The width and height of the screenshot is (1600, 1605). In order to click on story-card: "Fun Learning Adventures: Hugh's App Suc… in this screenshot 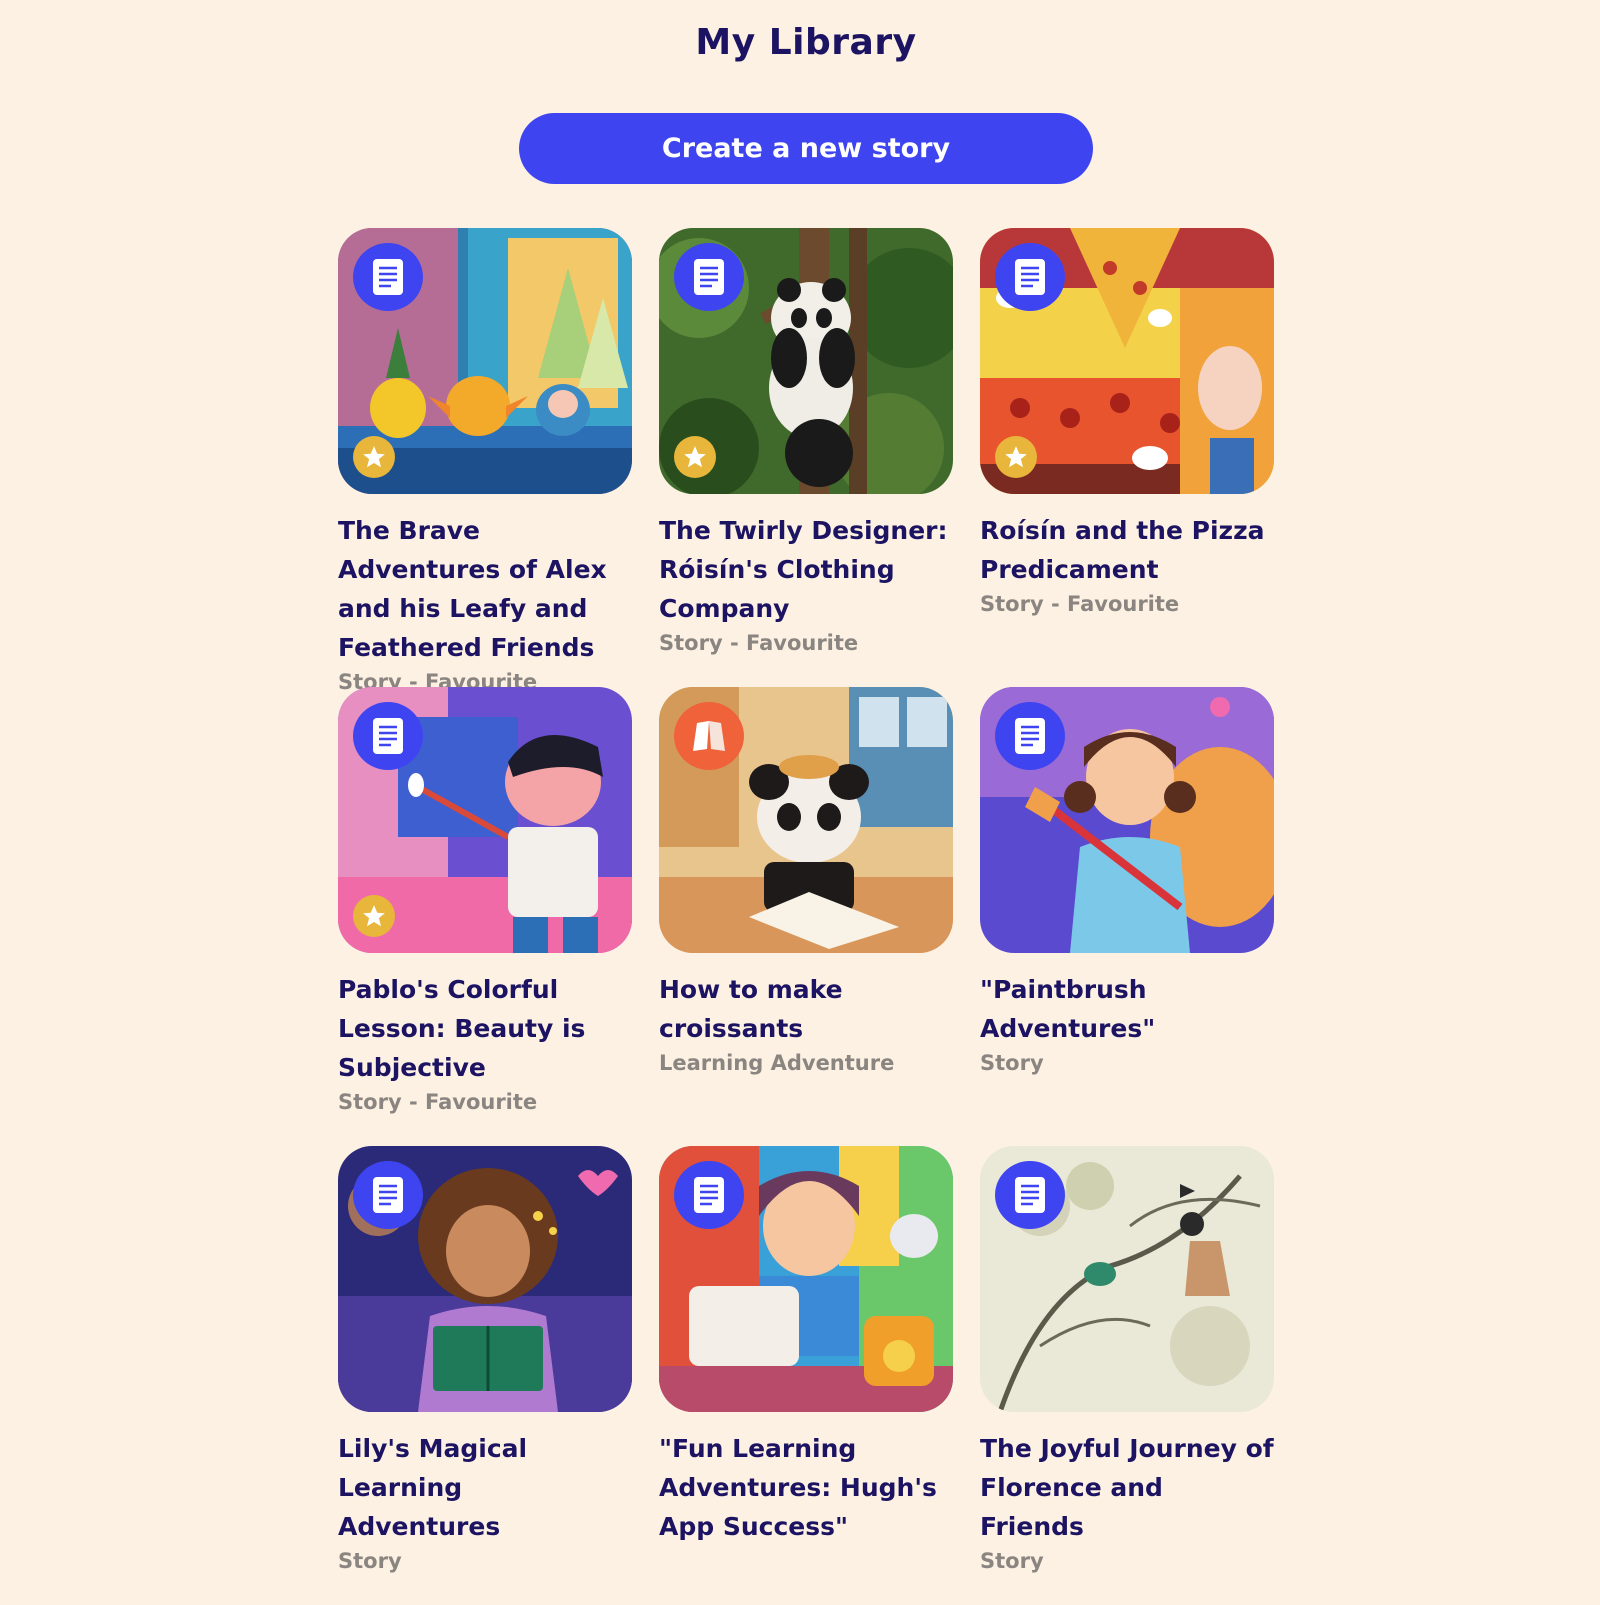, I will do `click(806, 1375)`.